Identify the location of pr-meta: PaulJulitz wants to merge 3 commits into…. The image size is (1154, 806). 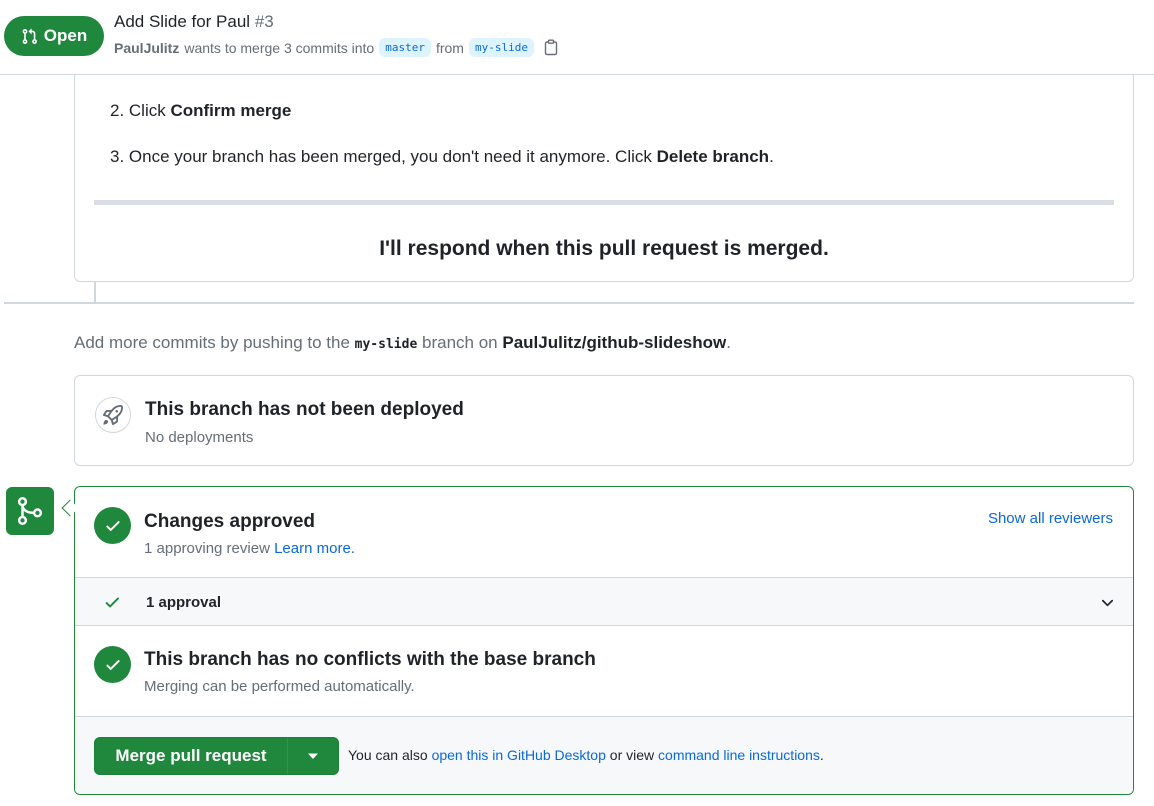
(336, 47).